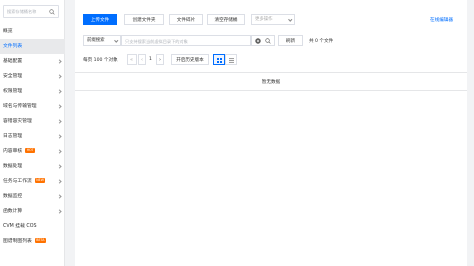 Image resolution: width=474 pixels, height=266 pixels. Describe the element at coordinates (226, 19) in the screenshot. I see `clear-bucket-button: 清空存储桶` at that location.